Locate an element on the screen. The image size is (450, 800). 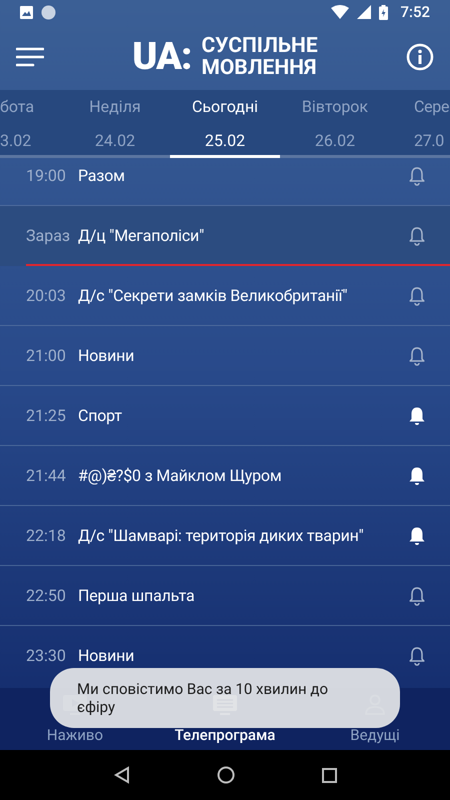
program-title: Спорт is located at coordinates (100, 415).